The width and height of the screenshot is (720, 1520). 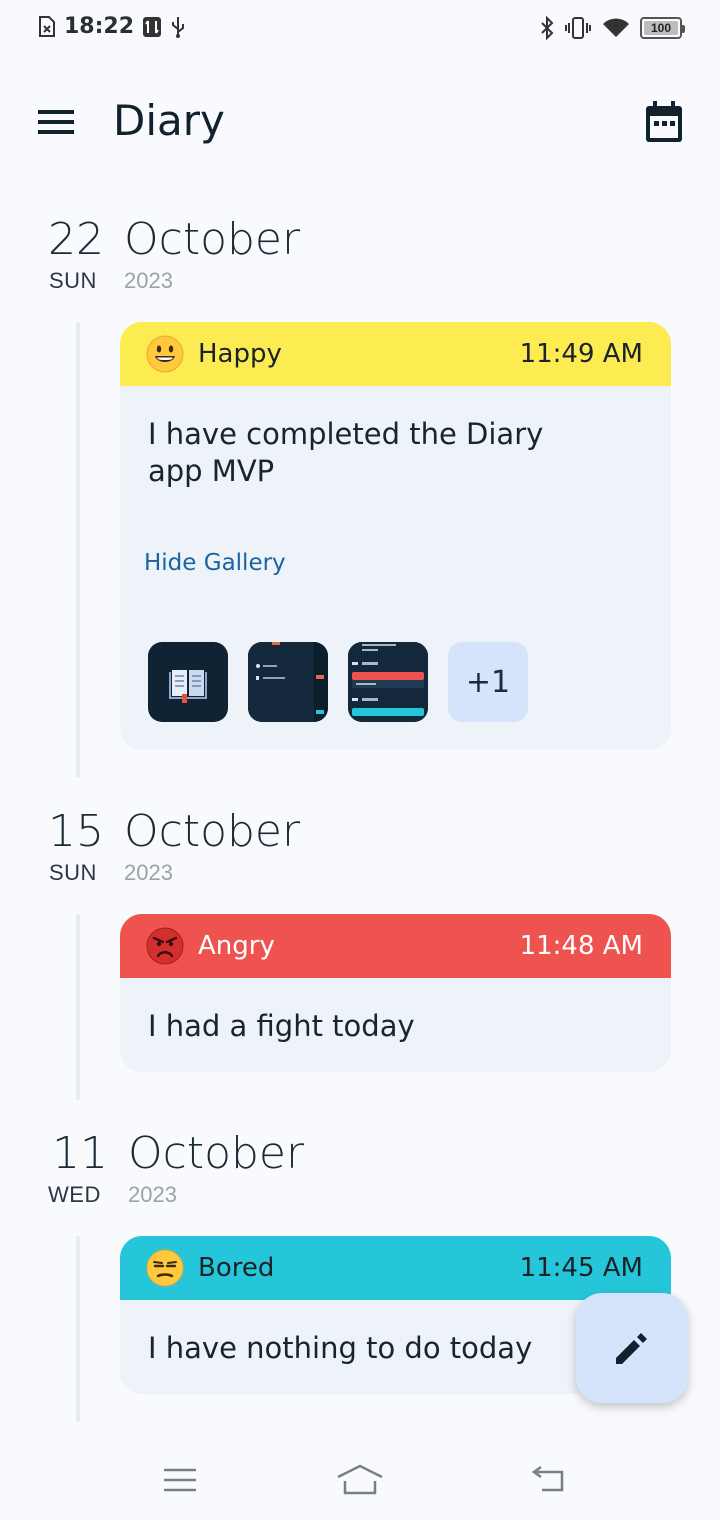 I want to click on sim-error-icon, so click(x=47, y=26).